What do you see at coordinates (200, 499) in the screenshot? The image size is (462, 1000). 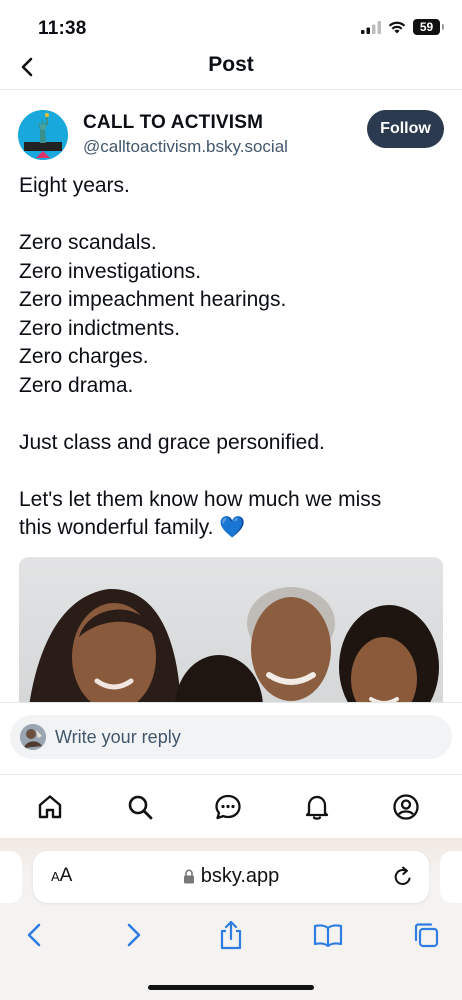 I see `post-text-line: Let's let them know how much we miss` at bounding box center [200, 499].